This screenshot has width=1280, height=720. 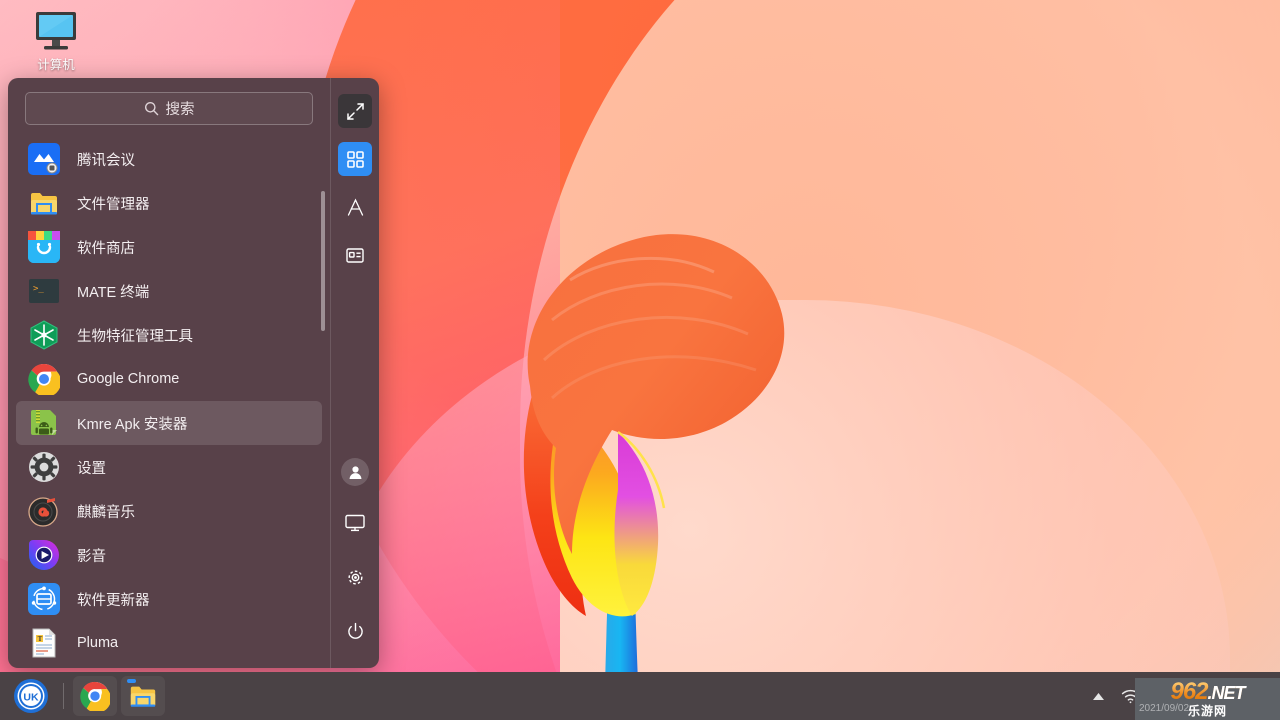 I want to click on desktop-icon-label: 计算机, so click(x=56, y=65).